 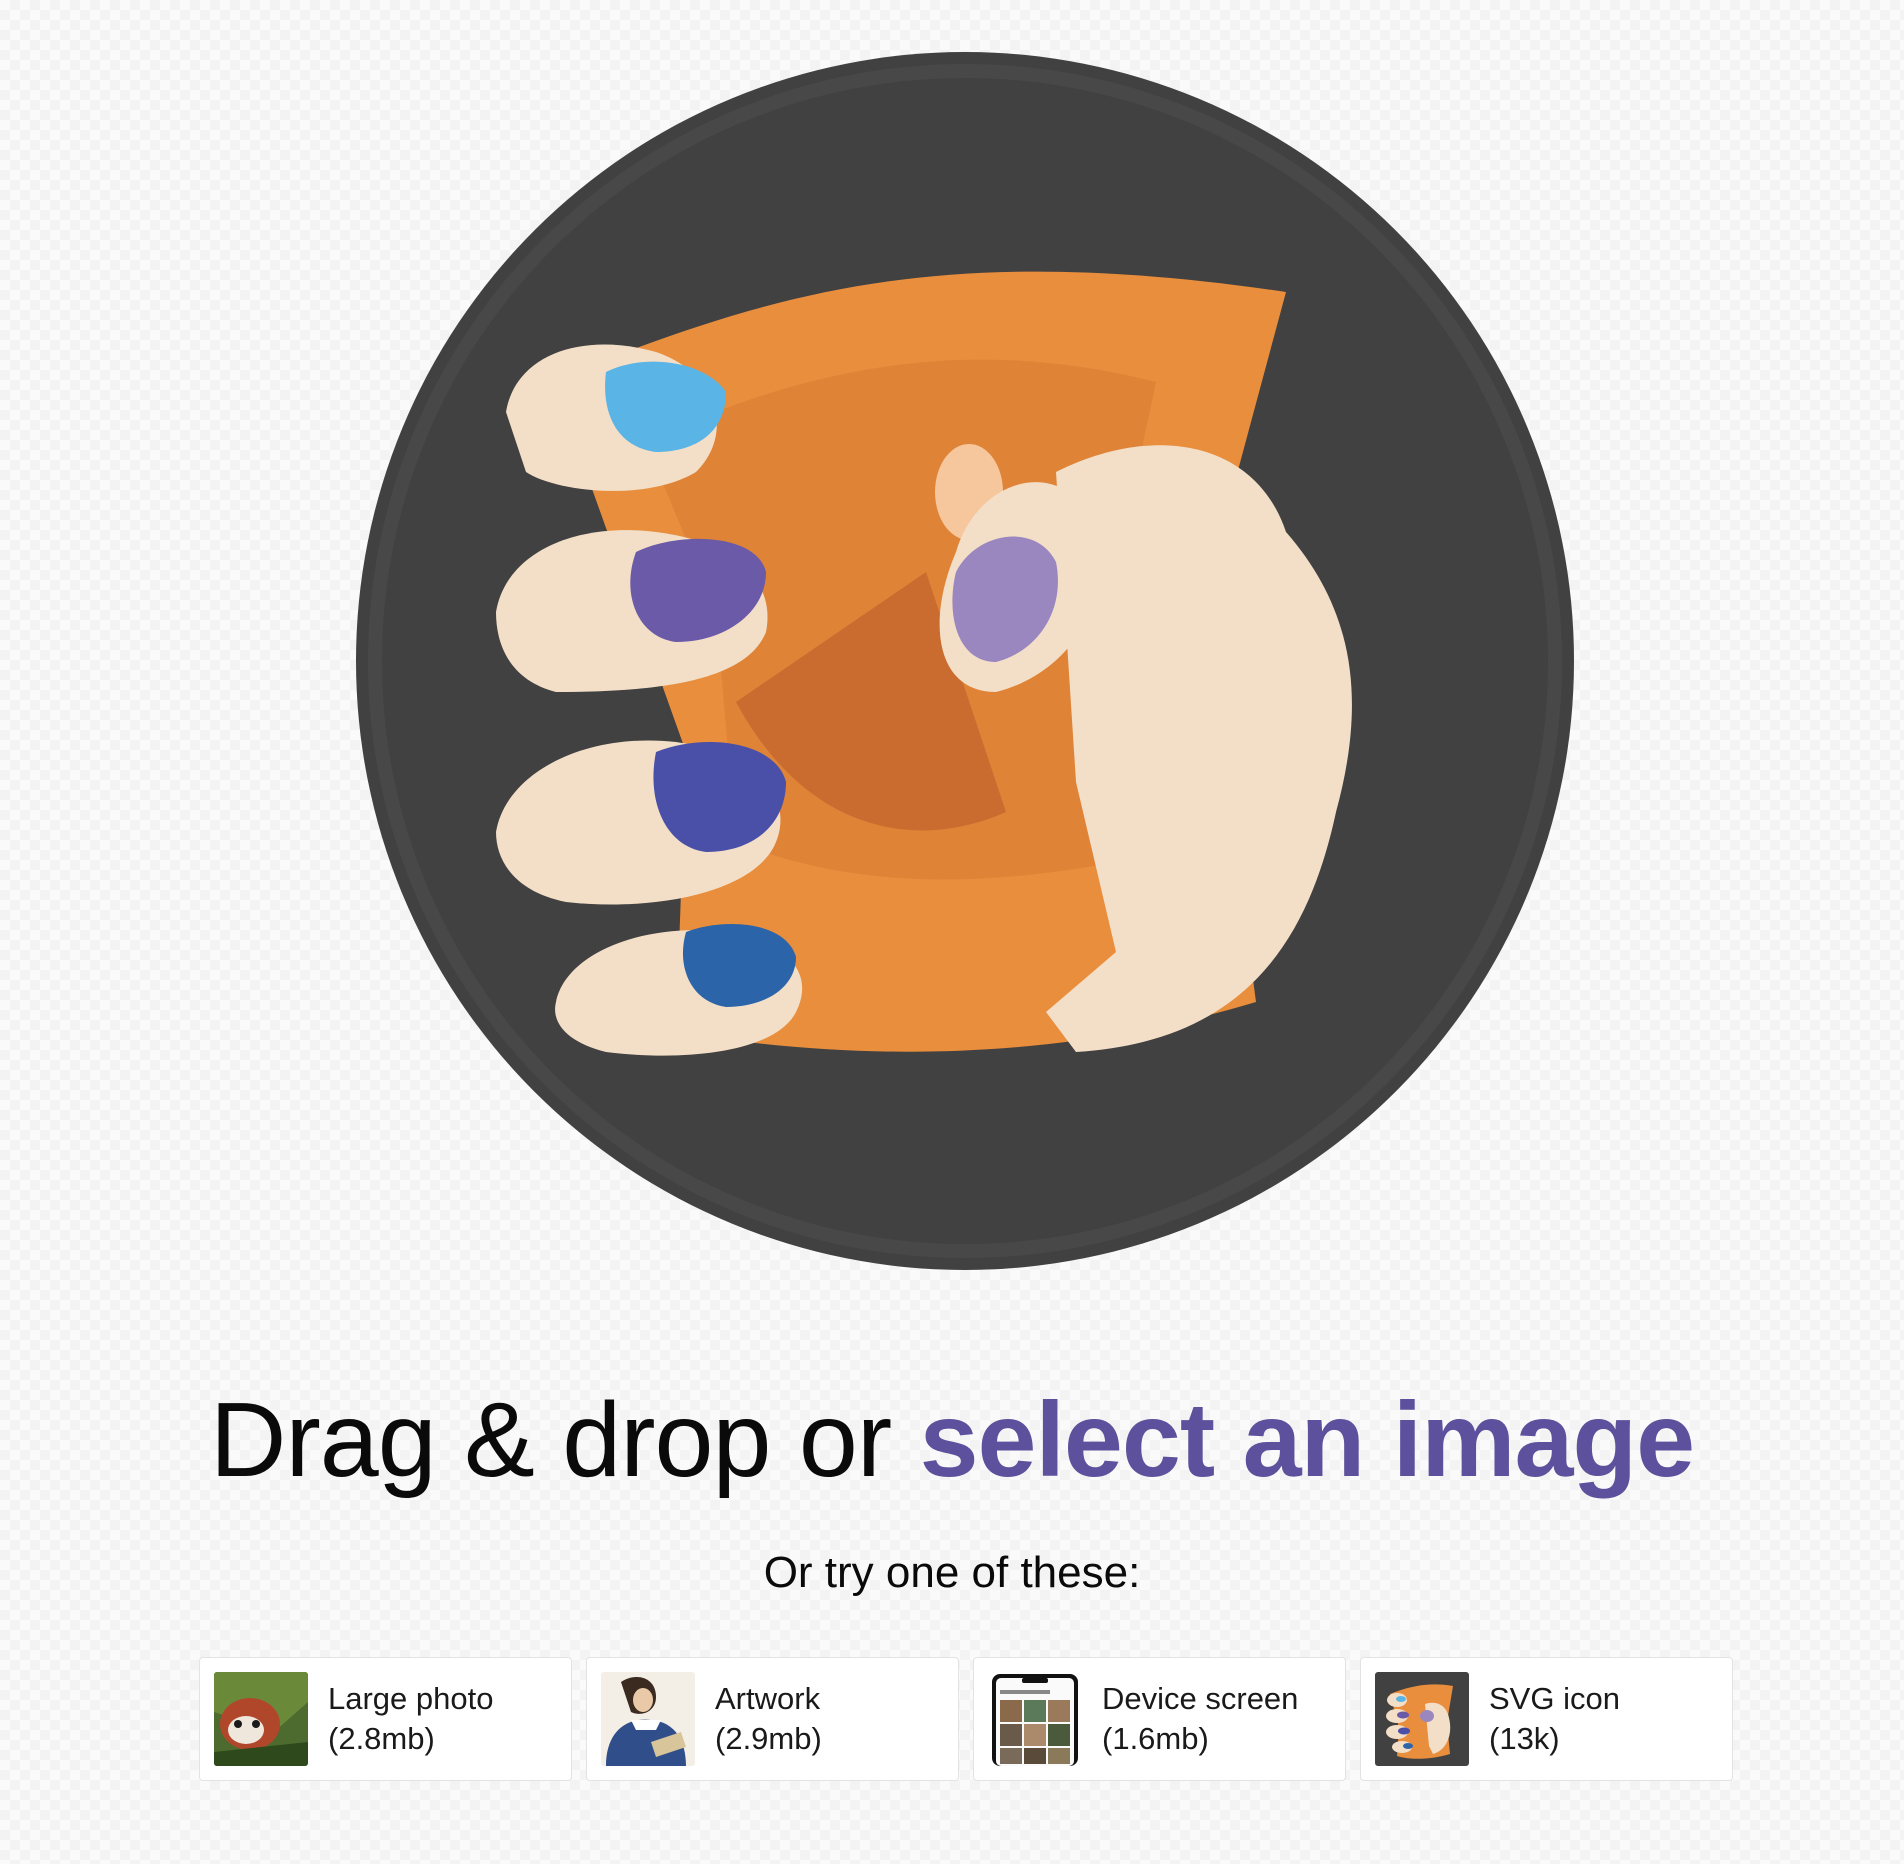 I want to click on sample-size: (2.8mb), so click(x=381, y=1738).